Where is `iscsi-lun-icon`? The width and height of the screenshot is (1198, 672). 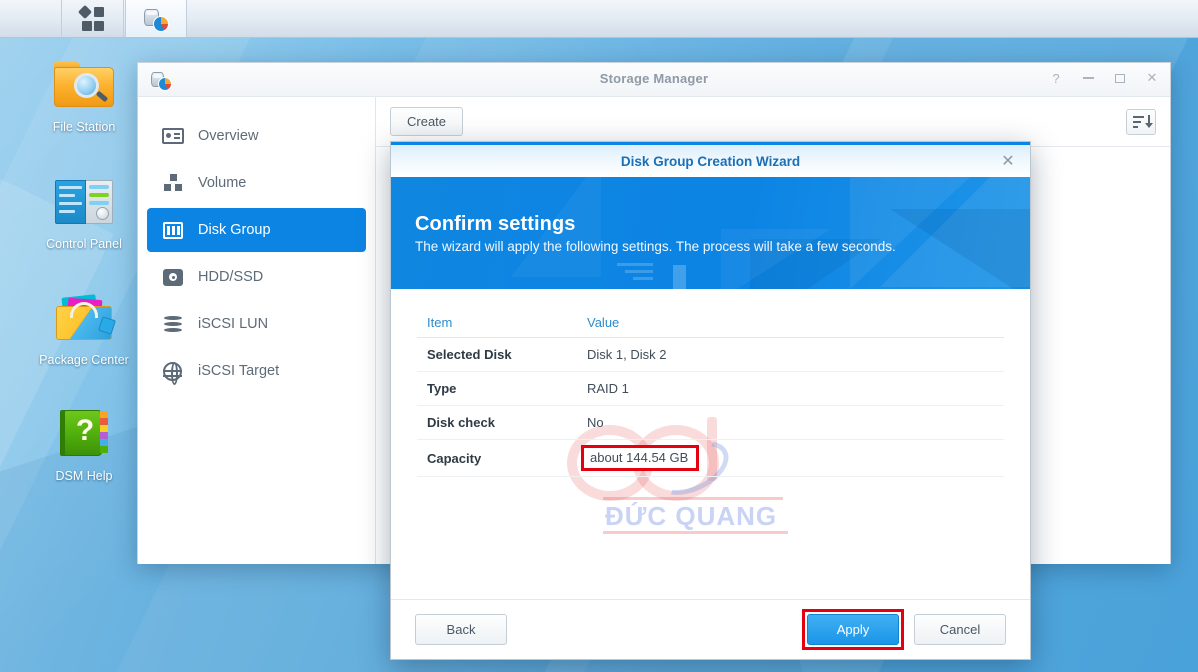
iscsi-lun-icon is located at coordinates (173, 324).